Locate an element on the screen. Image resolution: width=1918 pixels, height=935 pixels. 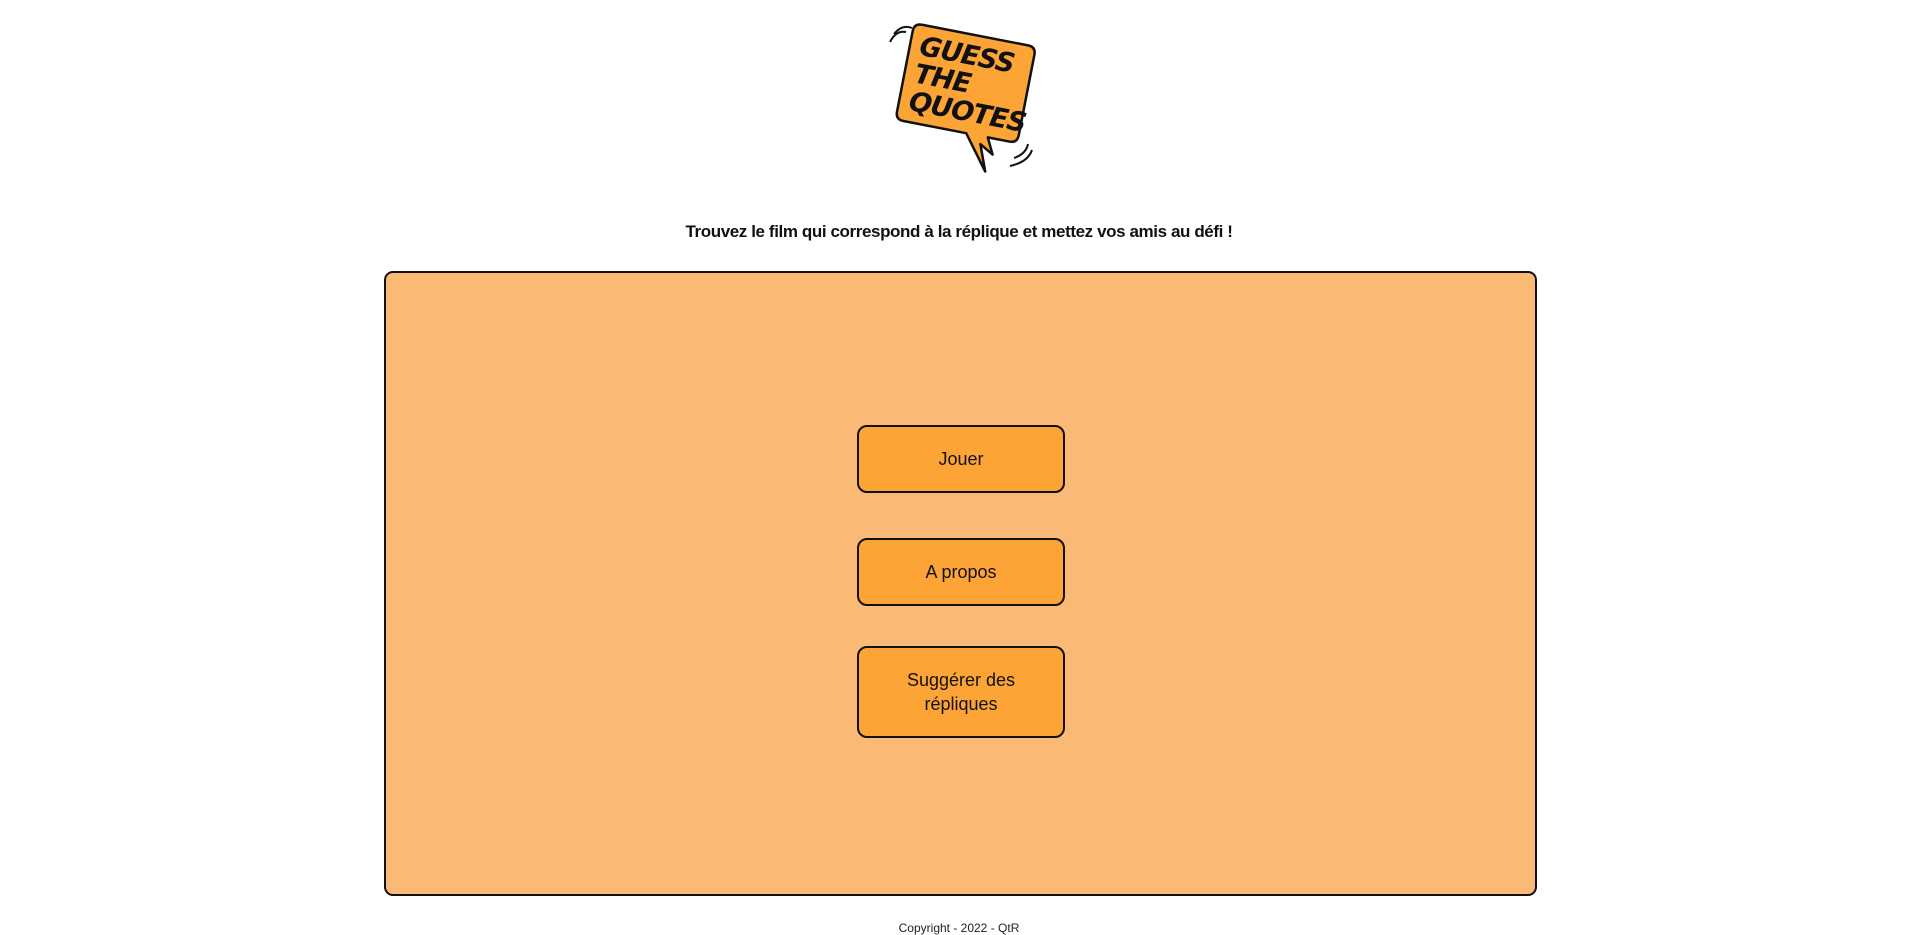
suggest-quotes-button: Suggérer des répliques is located at coordinates (961, 692).